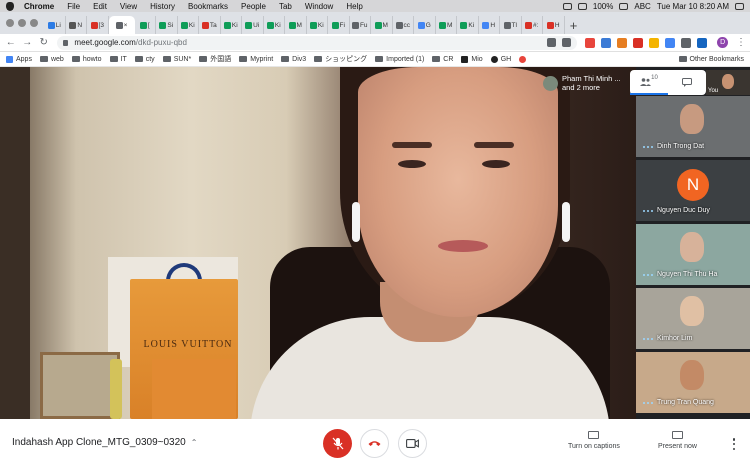  I want to click on menu-bookmarks: Bookmarks, so click(208, 6).